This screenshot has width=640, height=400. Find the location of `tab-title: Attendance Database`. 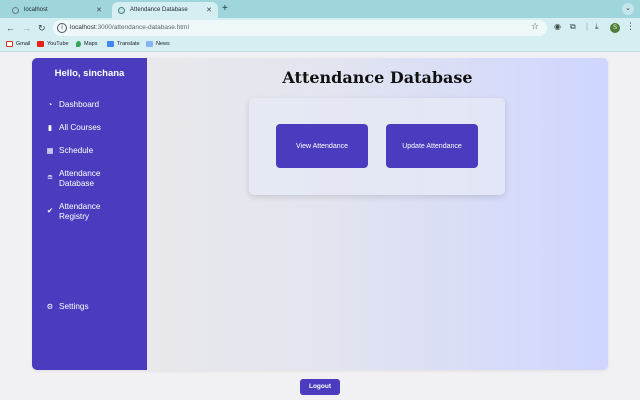

tab-title: Attendance Database is located at coordinates (159, 10).